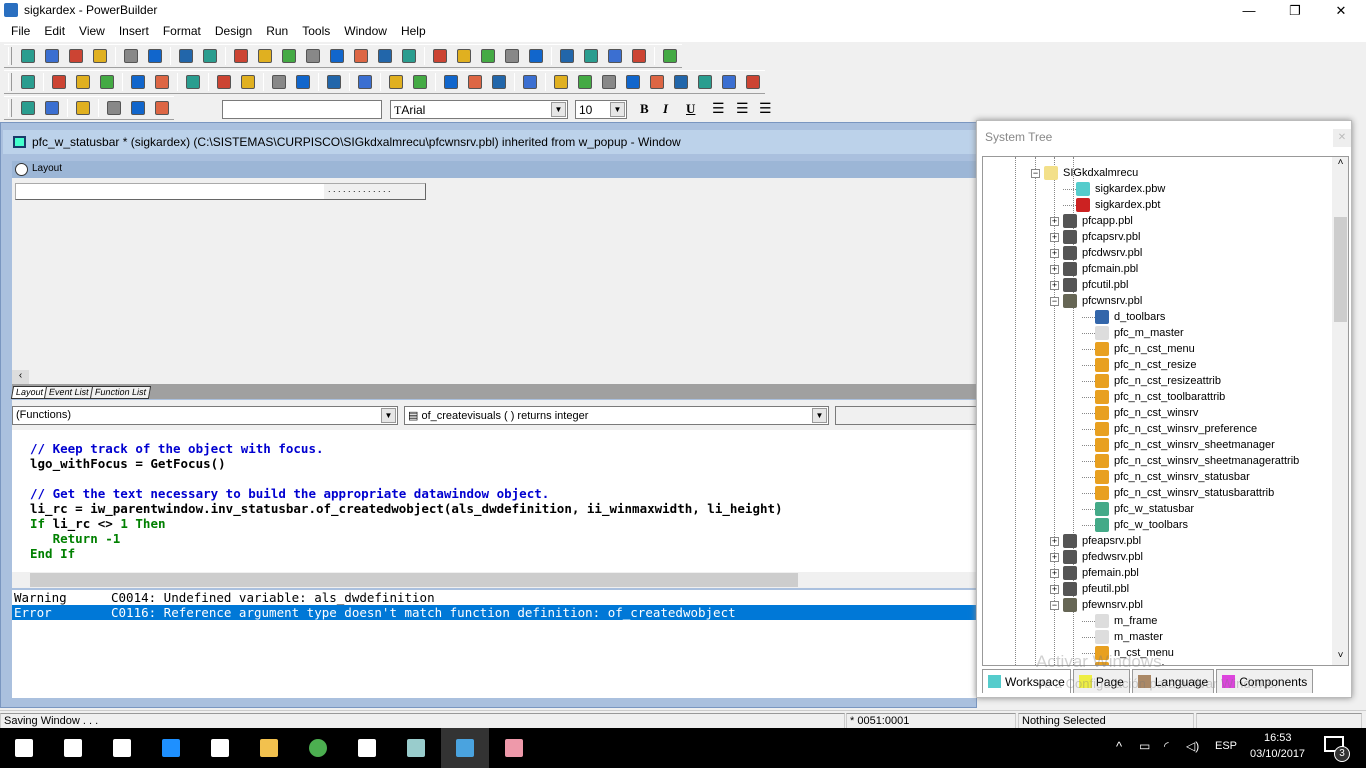 The image size is (1366, 768). Describe the element at coordinates (1144, 746) in the screenshot. I see `battery-icon: ▭` at that location.